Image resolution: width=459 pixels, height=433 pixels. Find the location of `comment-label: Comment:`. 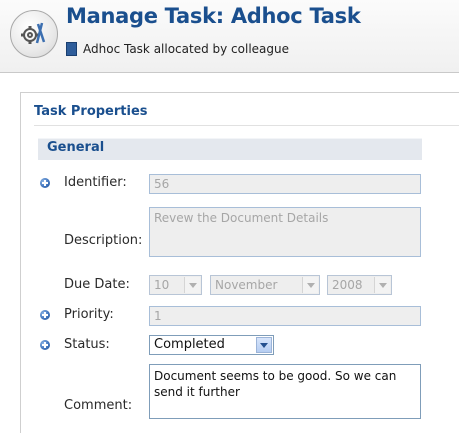

comment-label: Comment: is located at coordinates (98, 405).